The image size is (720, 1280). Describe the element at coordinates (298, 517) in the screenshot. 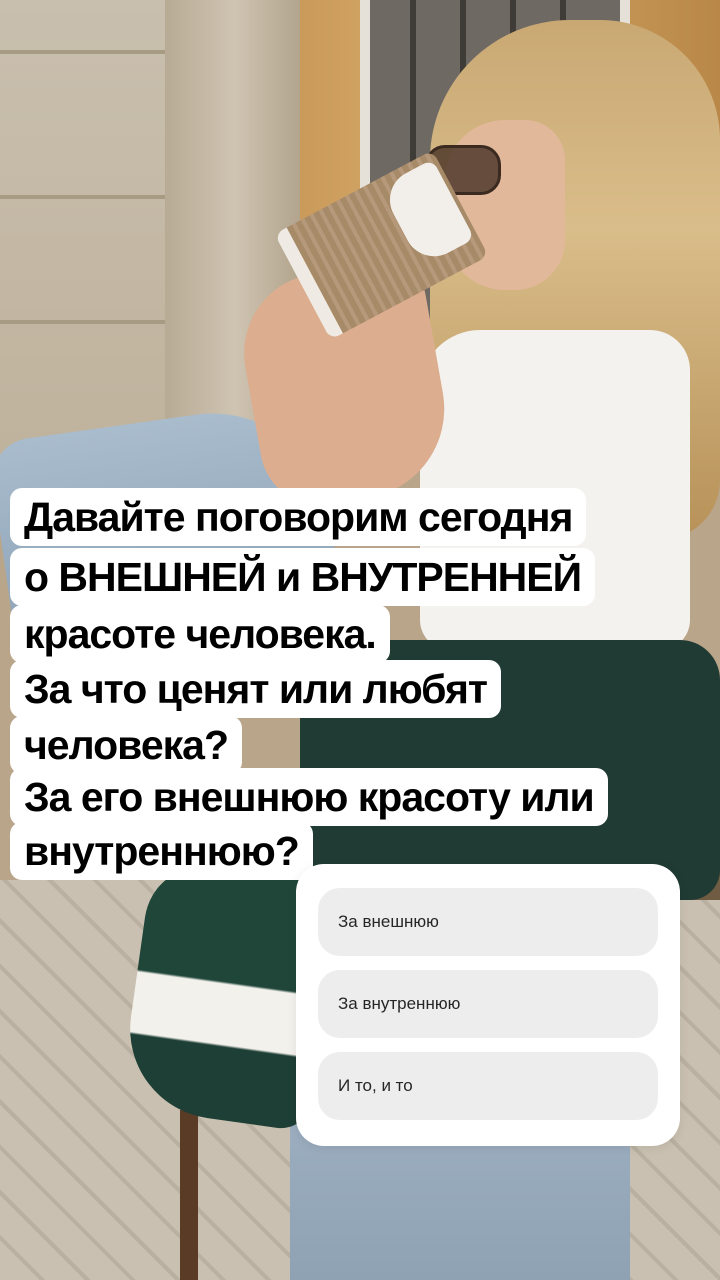

I see `question-line: Давайте поговорим сегодня` at that location.